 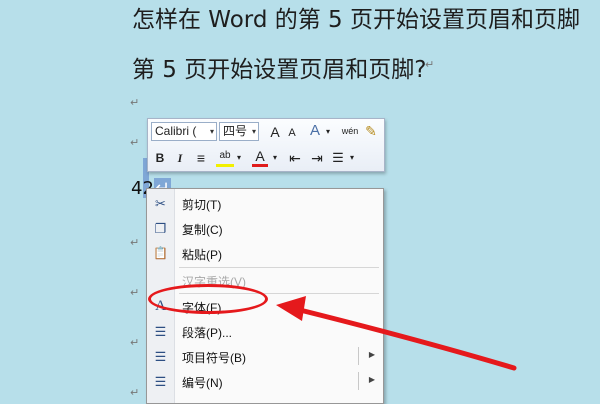 I want to click on annotation-arrow-head, so click(x=291, y=308).